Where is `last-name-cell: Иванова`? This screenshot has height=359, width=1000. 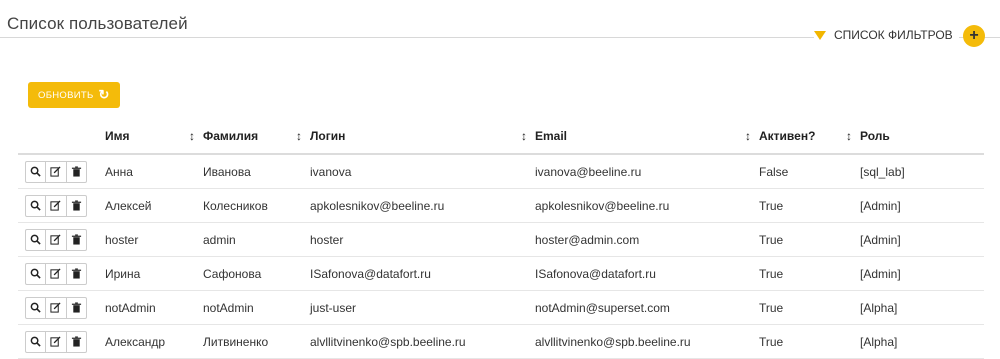 last-name-cell: Иванова is located at coordinates (256, 171).